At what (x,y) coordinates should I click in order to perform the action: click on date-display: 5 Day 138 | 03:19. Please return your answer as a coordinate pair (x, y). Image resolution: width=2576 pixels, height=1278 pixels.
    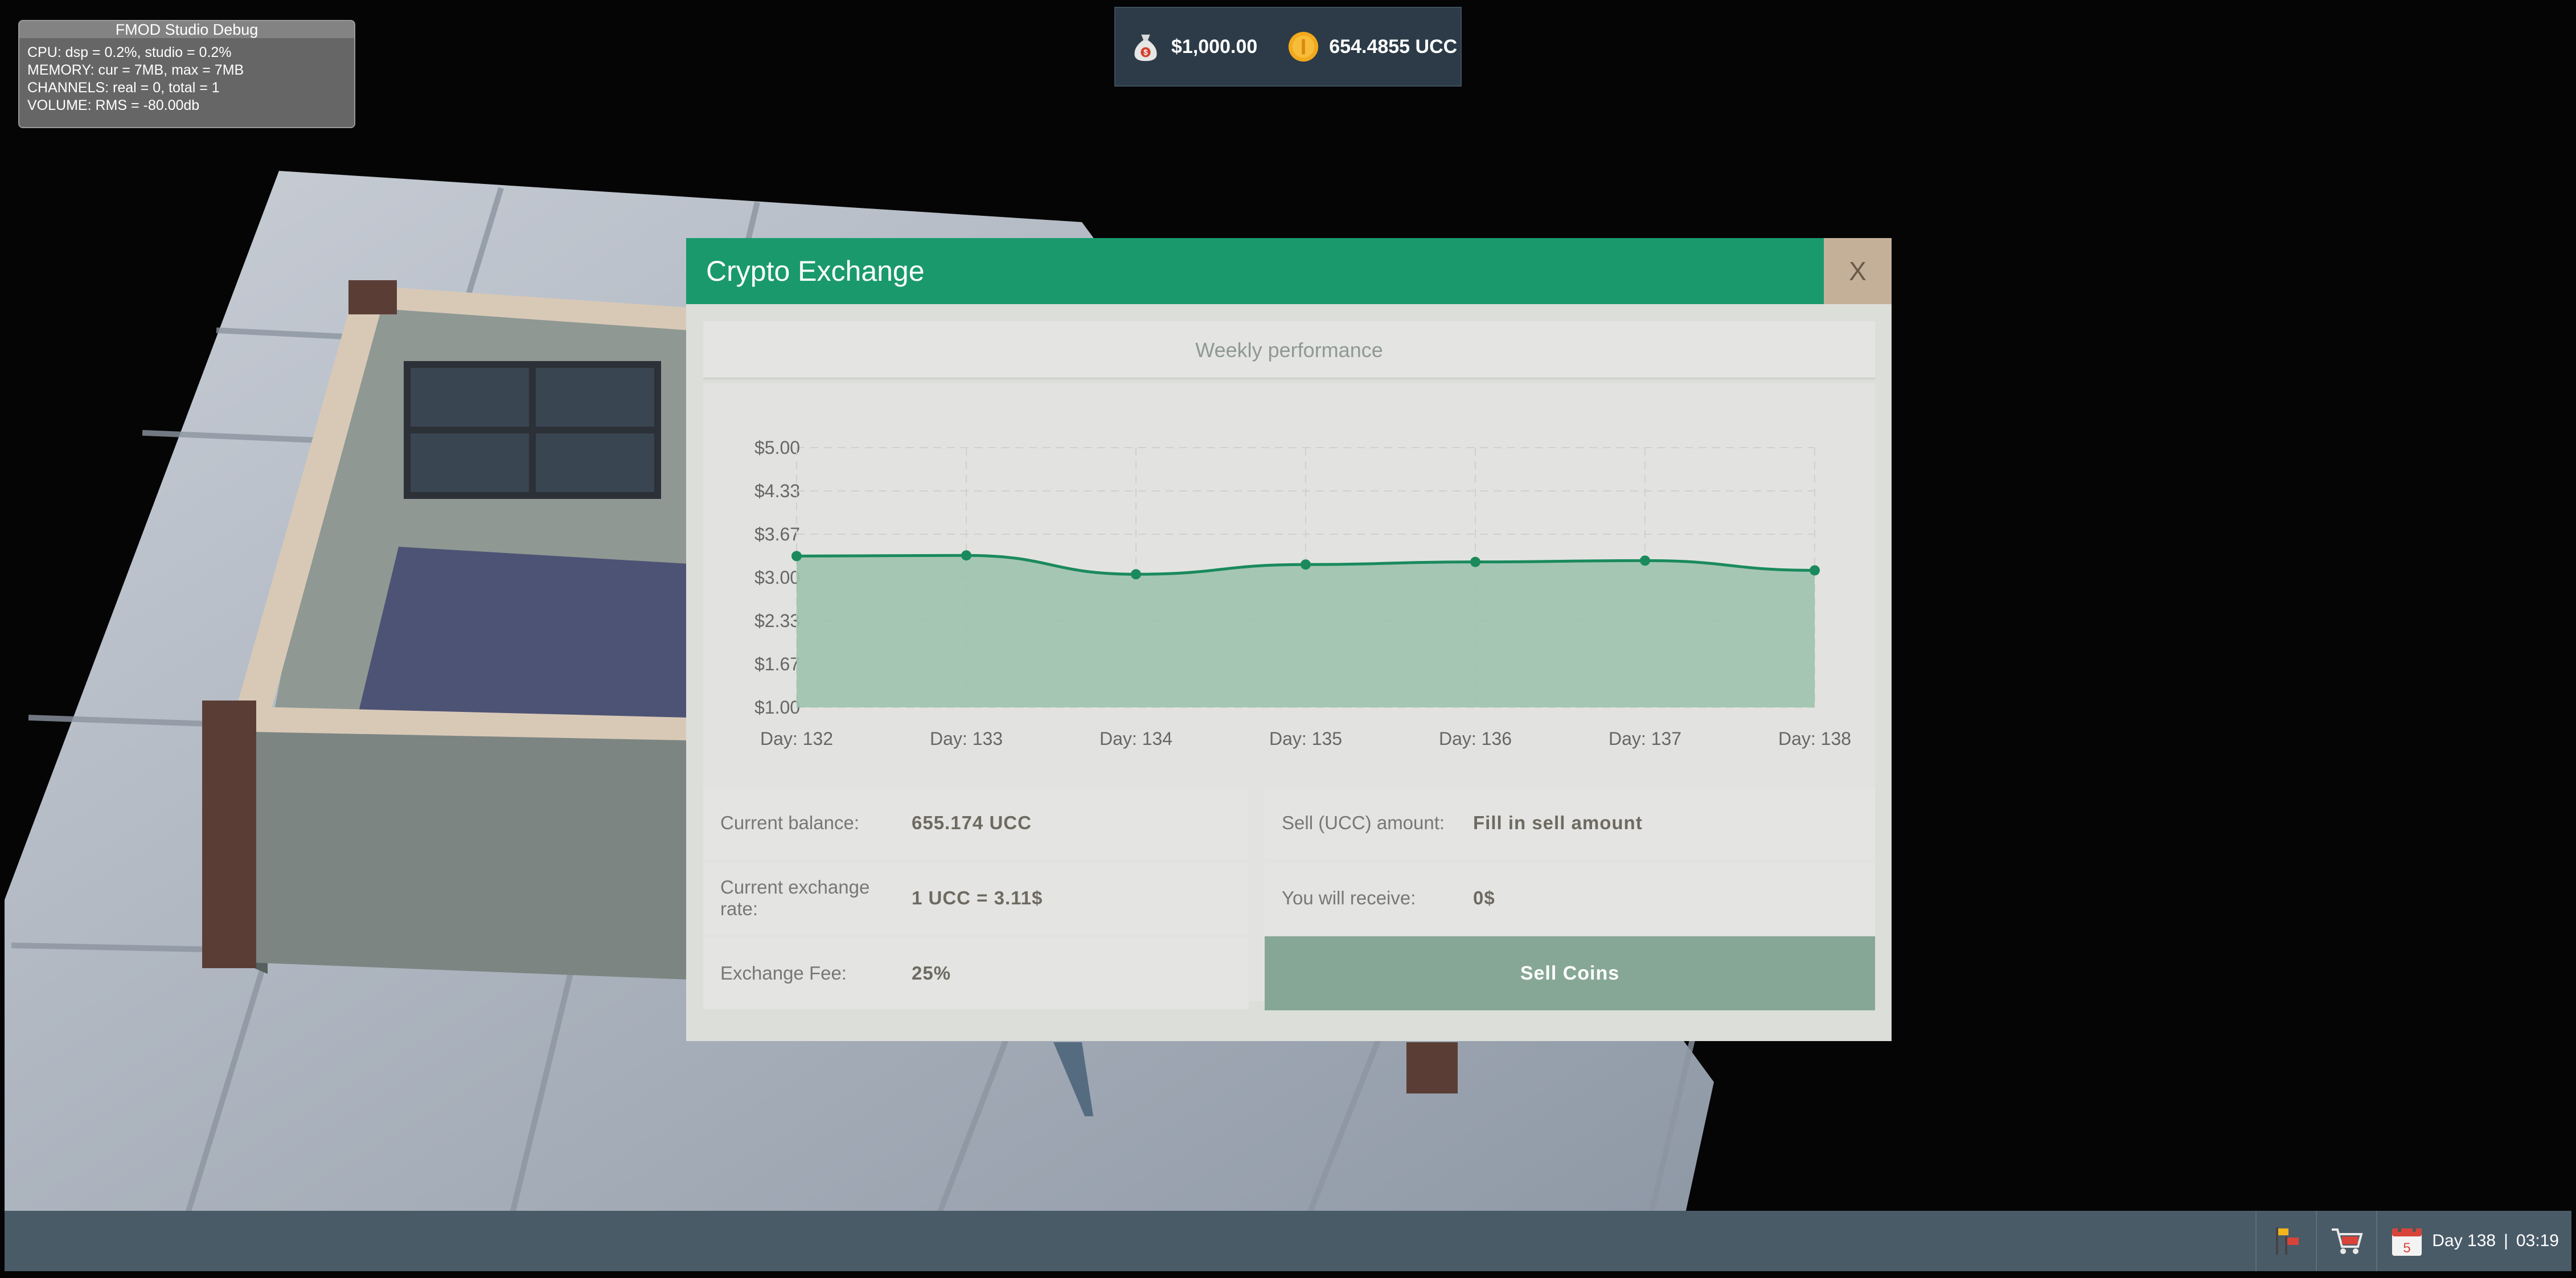
    Looking at the image, I should click on (2467, 1241).